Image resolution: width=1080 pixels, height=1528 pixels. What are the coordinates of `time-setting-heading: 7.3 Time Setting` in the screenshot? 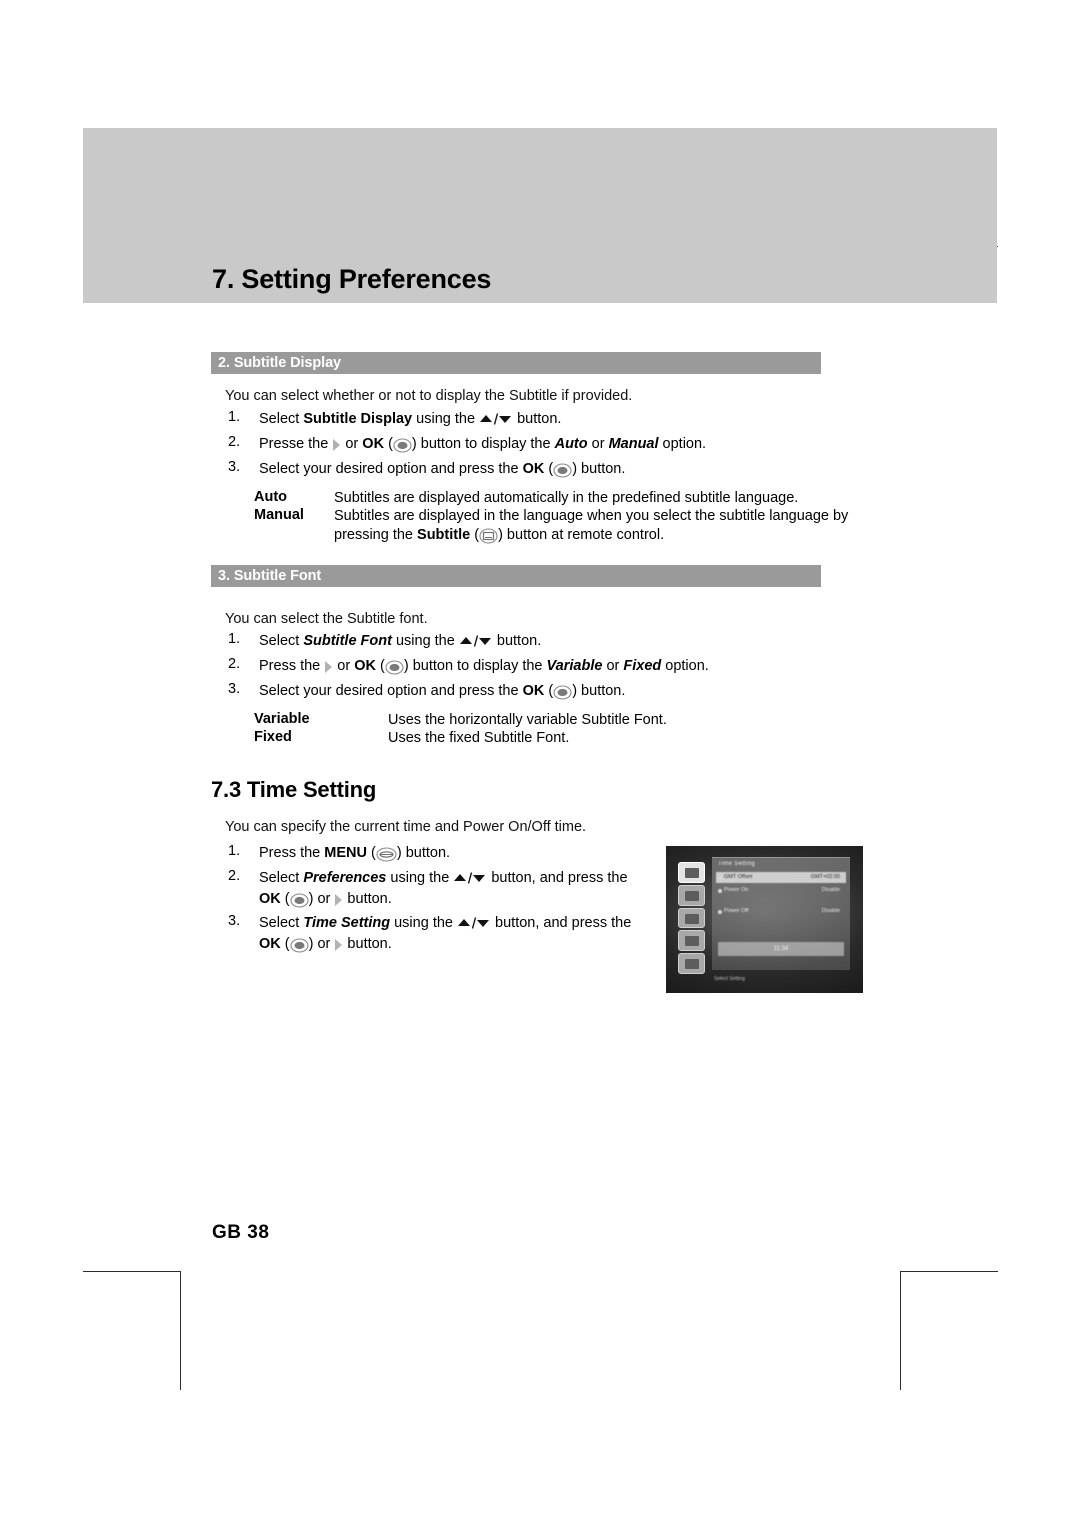 It's located at (294, 789).